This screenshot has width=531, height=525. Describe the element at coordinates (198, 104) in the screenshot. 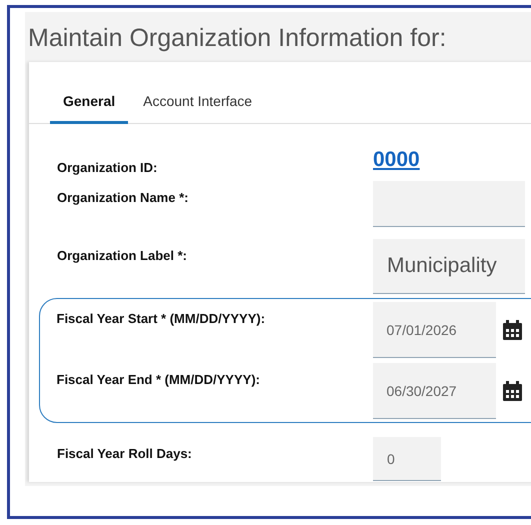

I see `tab: Account Interface` at that location.